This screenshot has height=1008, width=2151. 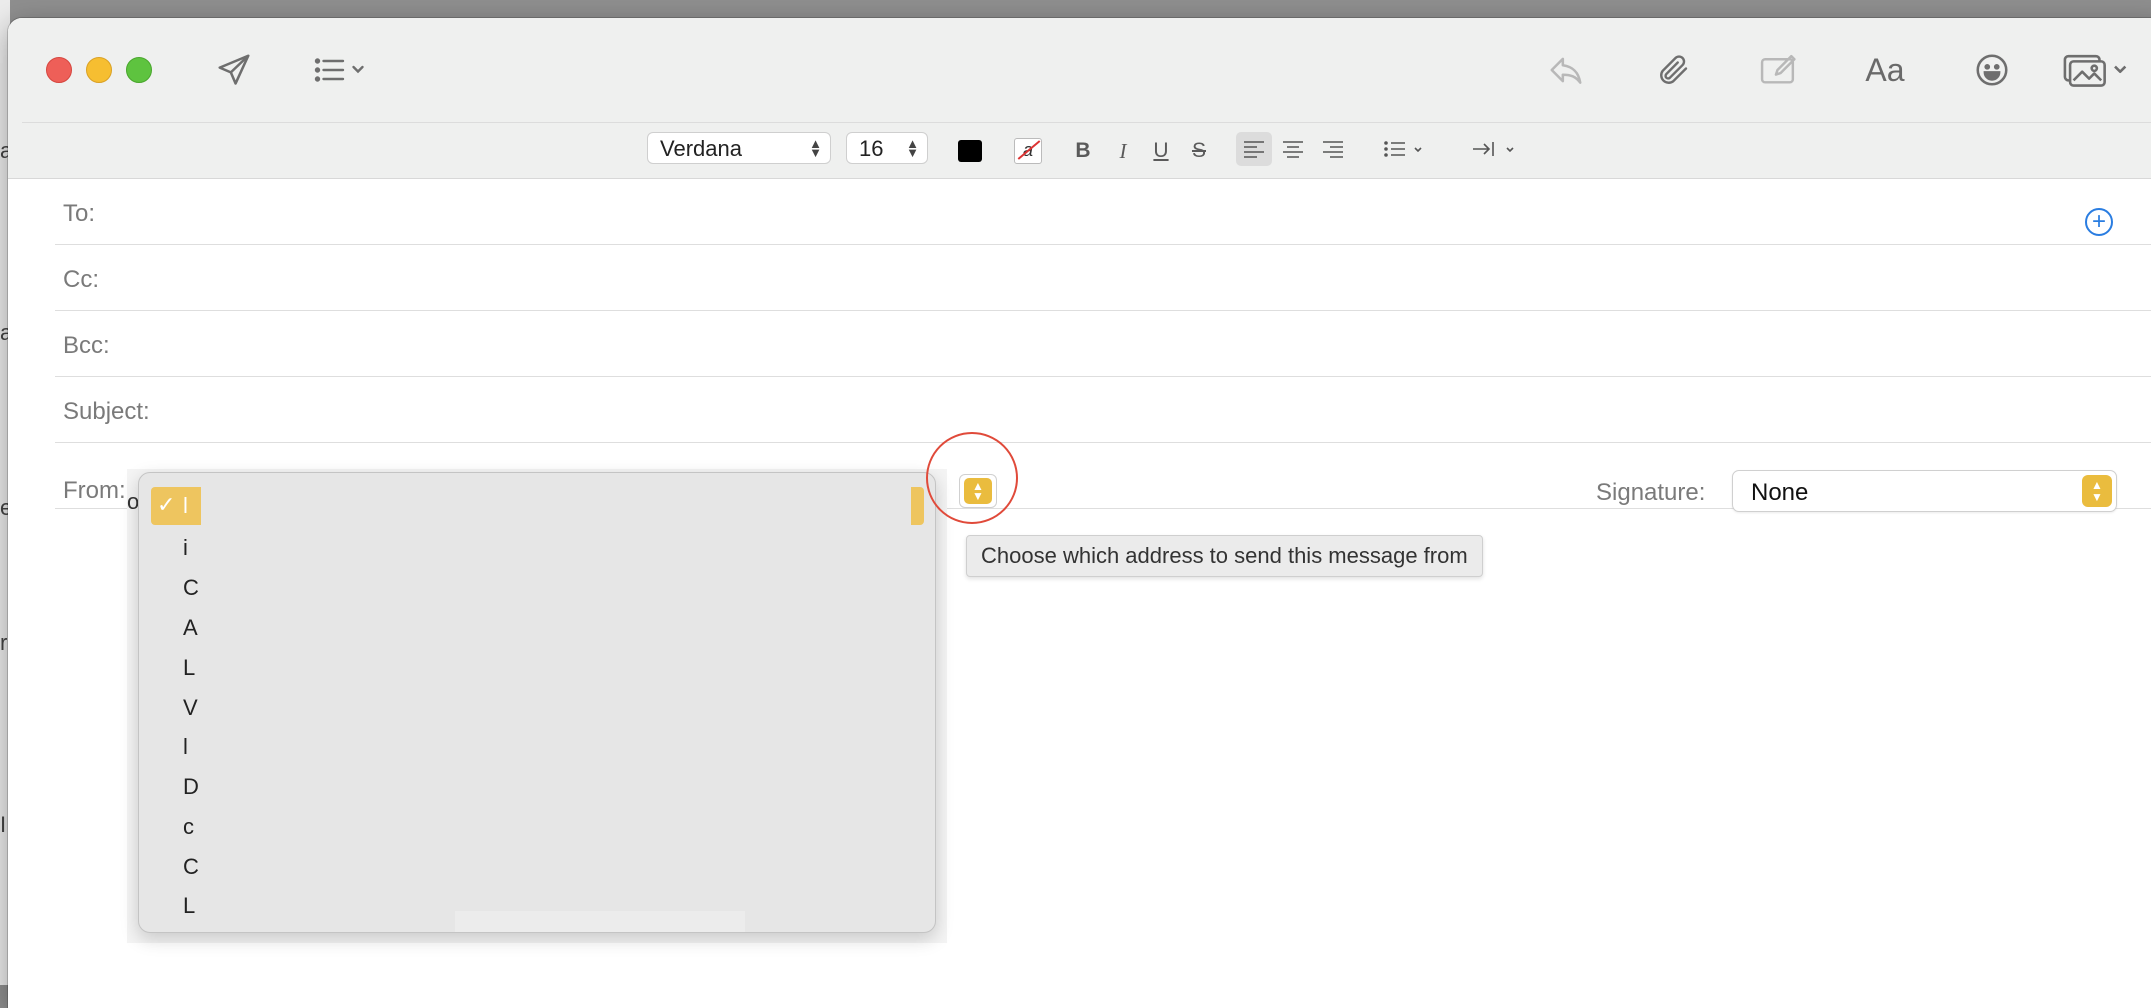 What do you see at coordinates (1924, 491) in the screenshot?
I see `signature-popup: None ▲ ▼` at bounding box center [1924, 491].